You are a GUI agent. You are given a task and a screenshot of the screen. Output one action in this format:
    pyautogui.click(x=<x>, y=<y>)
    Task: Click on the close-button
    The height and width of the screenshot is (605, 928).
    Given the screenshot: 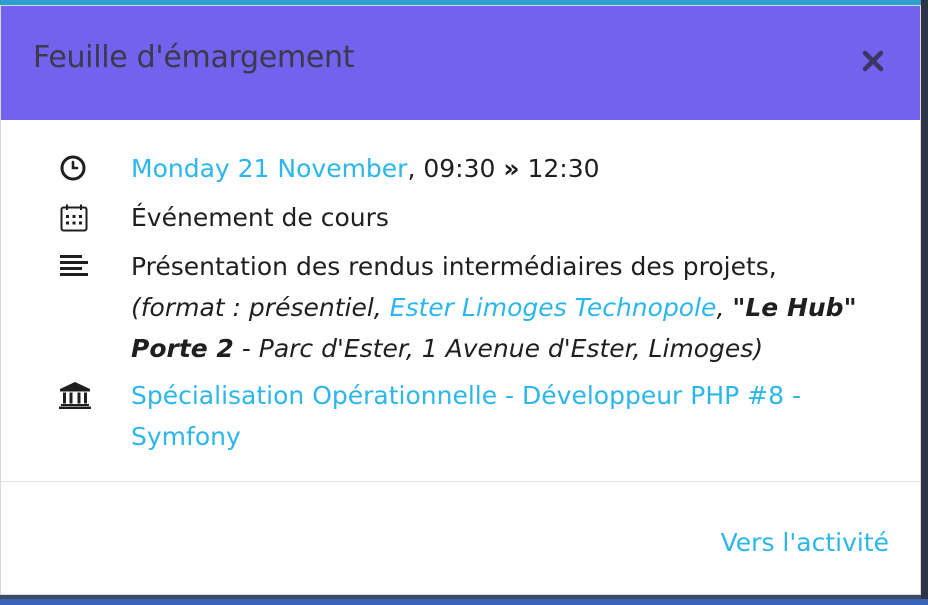 What is the action you would take?
    pyautogui.click(x=873, y=61)
    